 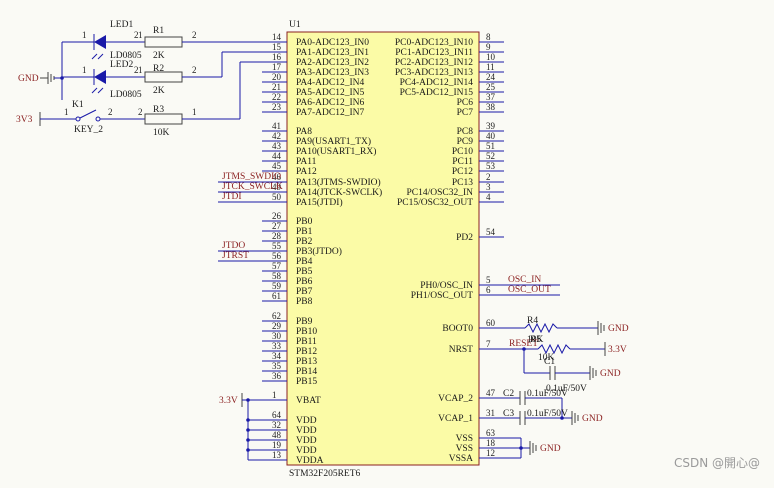 What do you see at coordinates (491, 433) in the screenshot?
I see `mcu-pin-number: 63` at bounding box center [491, 433].